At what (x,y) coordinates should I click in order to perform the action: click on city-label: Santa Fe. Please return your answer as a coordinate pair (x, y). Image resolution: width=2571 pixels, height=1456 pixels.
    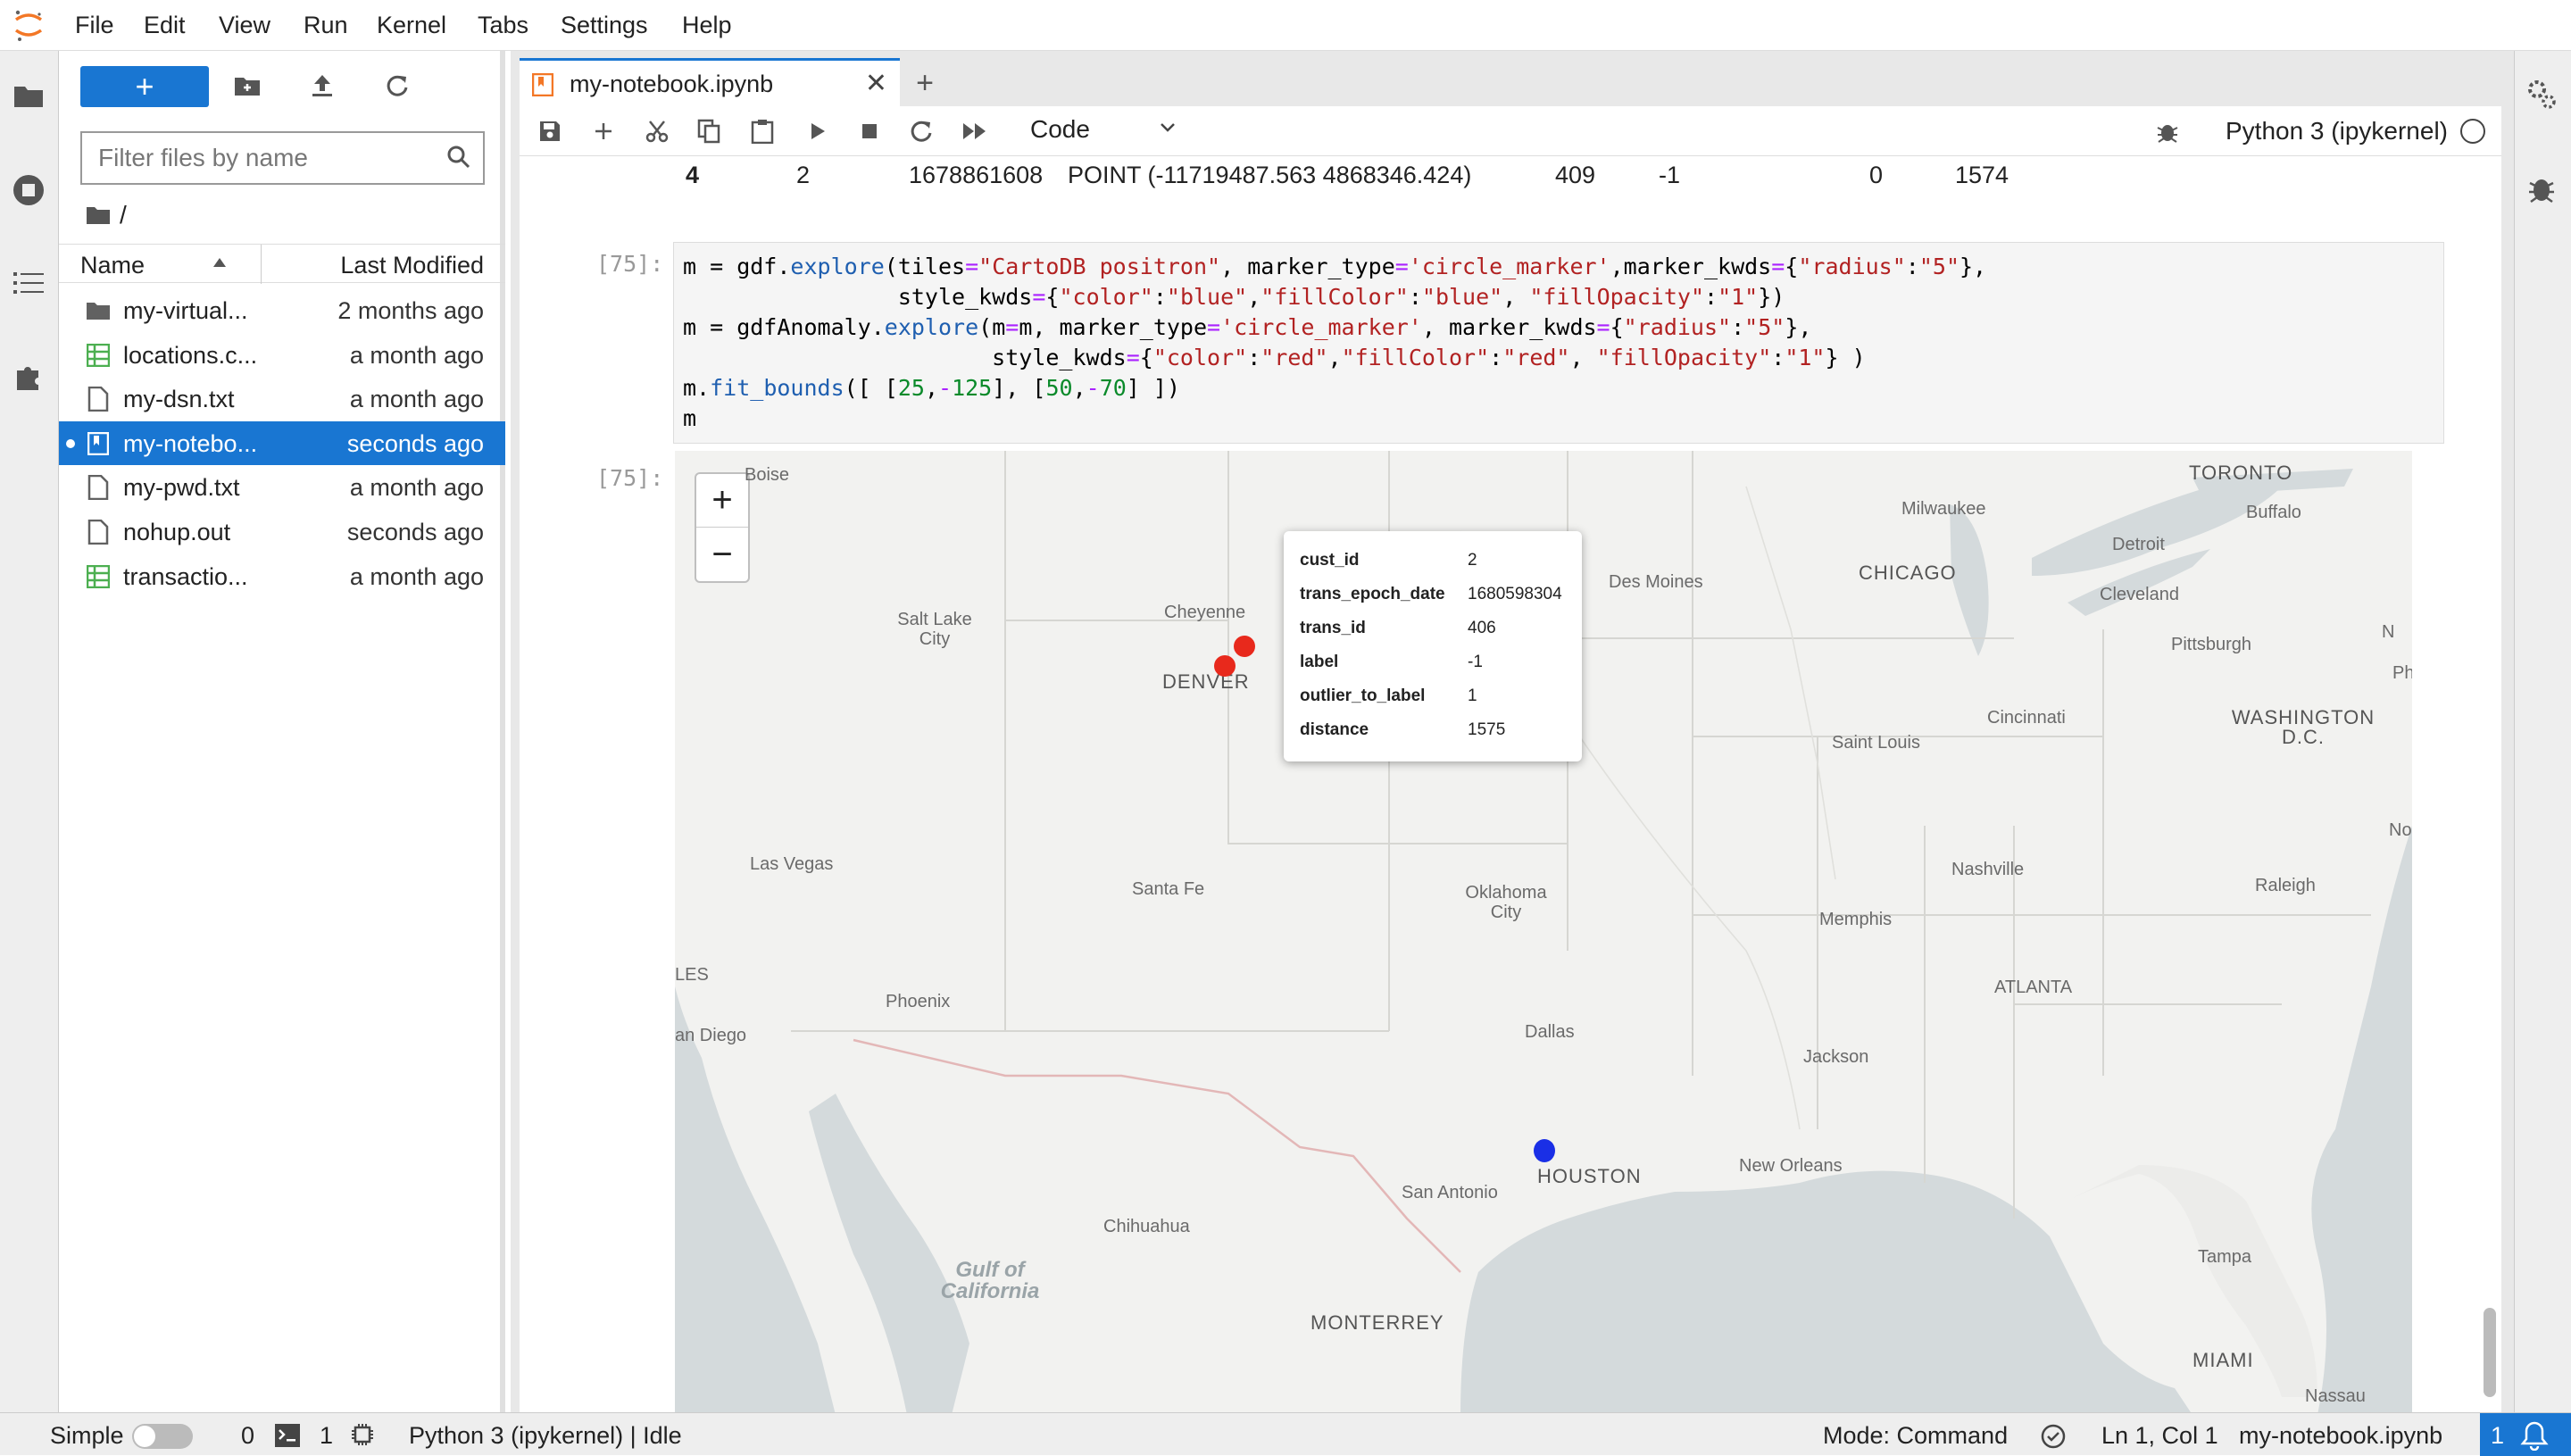
    Looking at the image, I should click on (1168, 889).